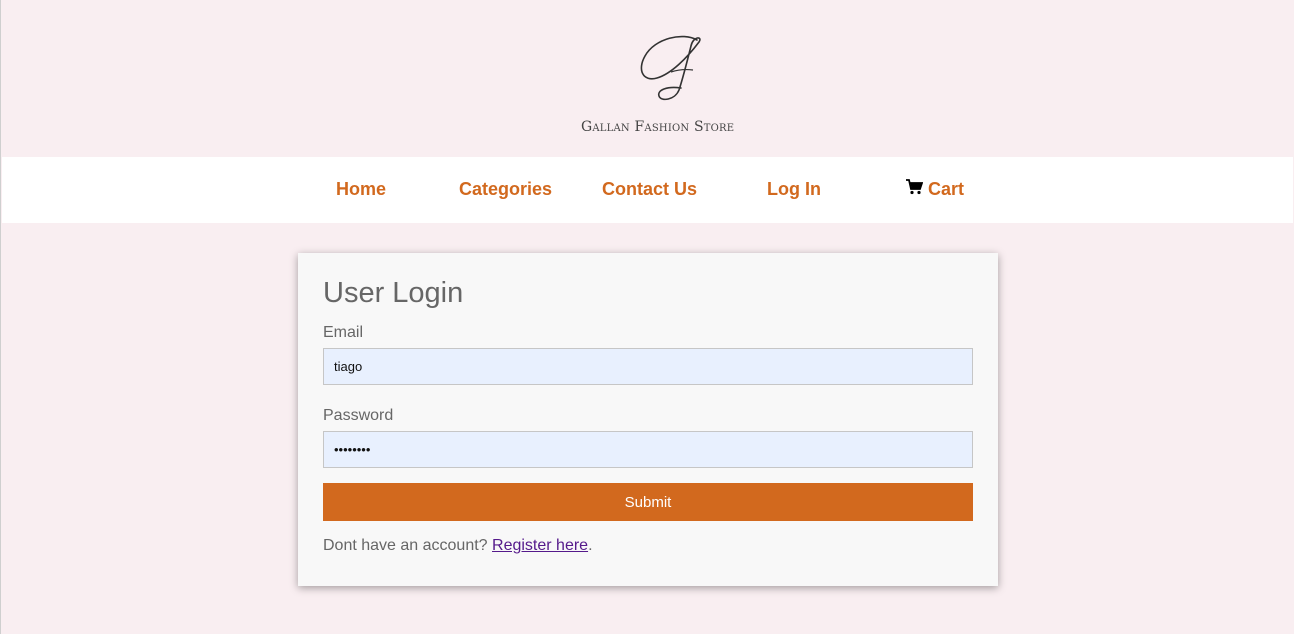  I want to click on nav-cart: Cart, so click(946, 189).